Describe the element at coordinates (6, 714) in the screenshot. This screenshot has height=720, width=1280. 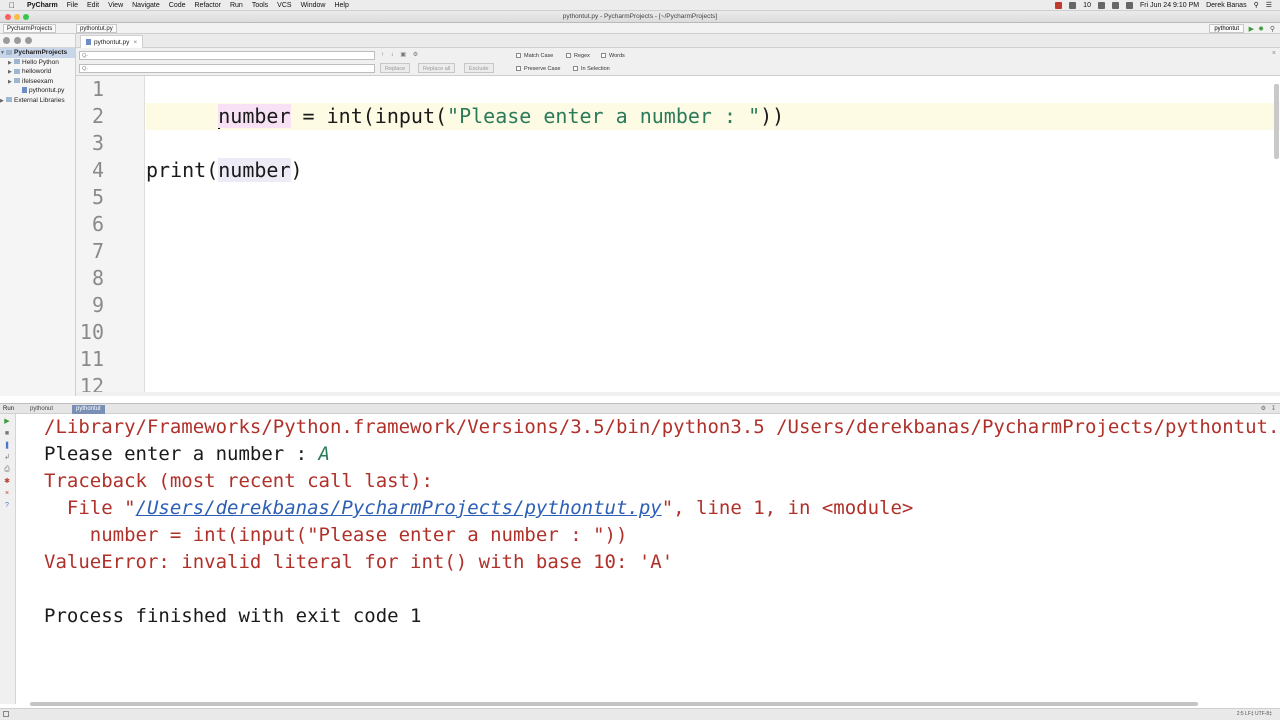
I see `tool-windows-icon` at that location.